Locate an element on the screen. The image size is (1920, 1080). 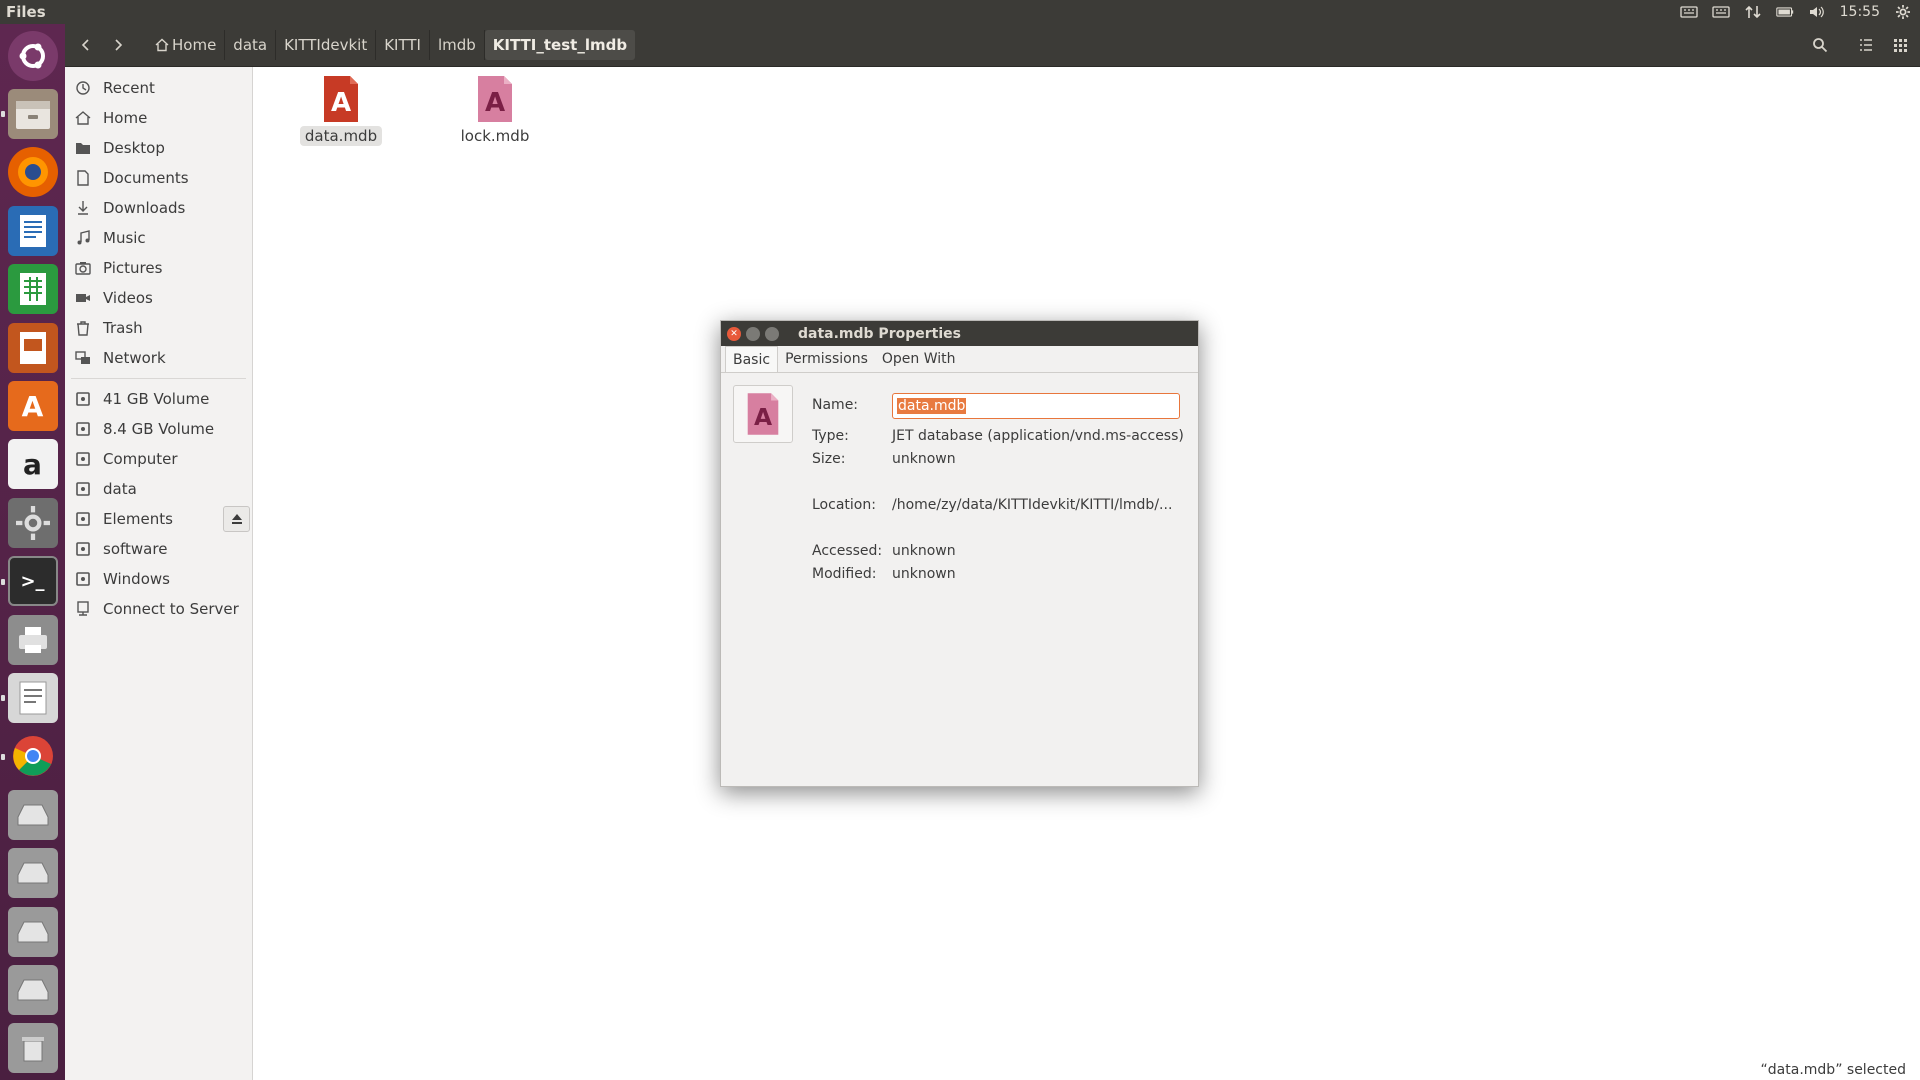
sidebar-item-computer: Computer is located at coordinates (158, 459).